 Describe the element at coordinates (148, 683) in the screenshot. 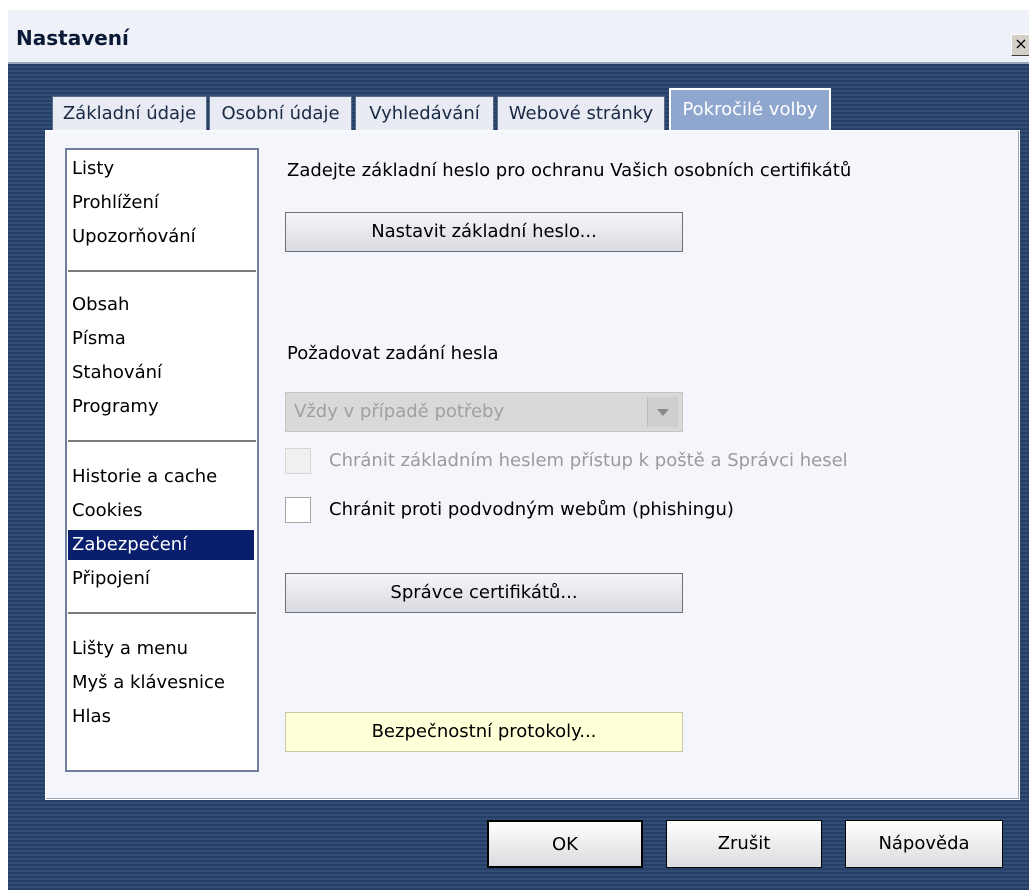

I see `sidebar-item-mys-a-klavesnice: Myš a klávesnice` at that location.